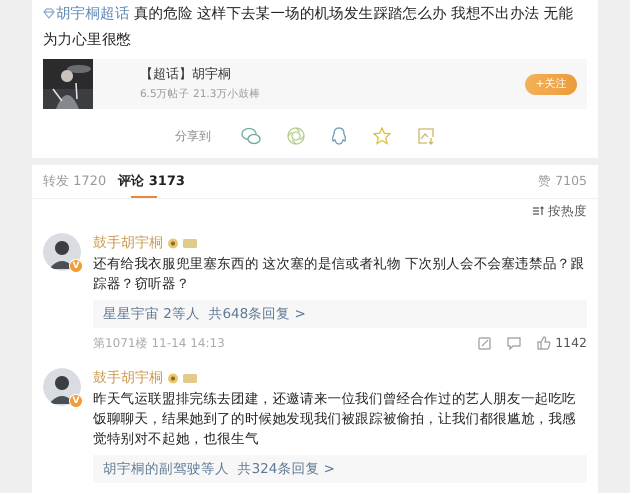 This screenshot has height=493, width=630. What do you see at coordinates (335, 419) in the screenshot?
I see `comment-text: 昨天气运联盟排完练去团建，还邀请来一位我们曾经合作过的艺人朋友一起吃吃饭聊聊天，结果她到了的时候她发现我们被跟踪被偷拍，让我们都很尴尬，我感觉特别对不起她，也很生气` at bounding box center [335, 419].